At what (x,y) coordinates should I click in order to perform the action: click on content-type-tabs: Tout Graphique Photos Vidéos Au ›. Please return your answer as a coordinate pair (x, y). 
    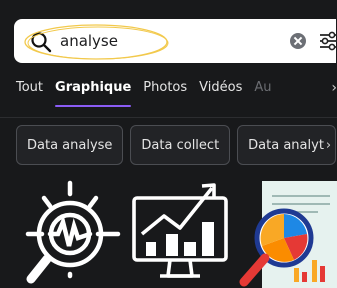
    Looking at the image, I should click on (176, 94).